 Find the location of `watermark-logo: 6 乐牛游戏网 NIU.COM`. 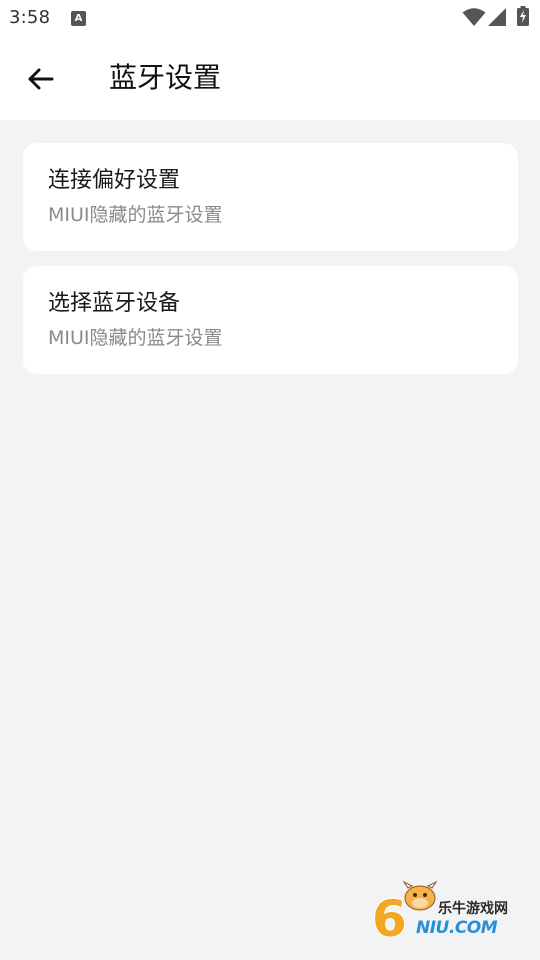

watermark-logo: 6 乐牛游戏网 NIU.COM is located at coordinates (447, 911).